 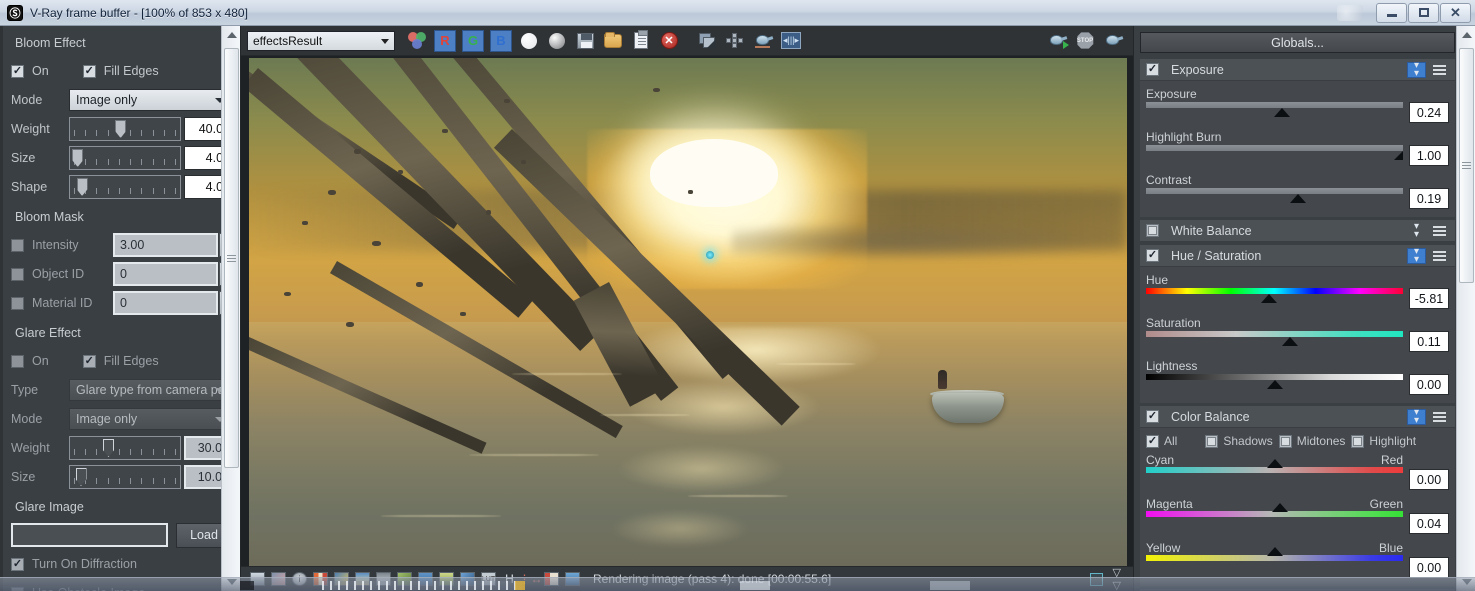 What do you see at coordinates (165, 303) in the screenshot?
I see `bloom-mask-materialid-value: 0` at bounding box center [165, 303].